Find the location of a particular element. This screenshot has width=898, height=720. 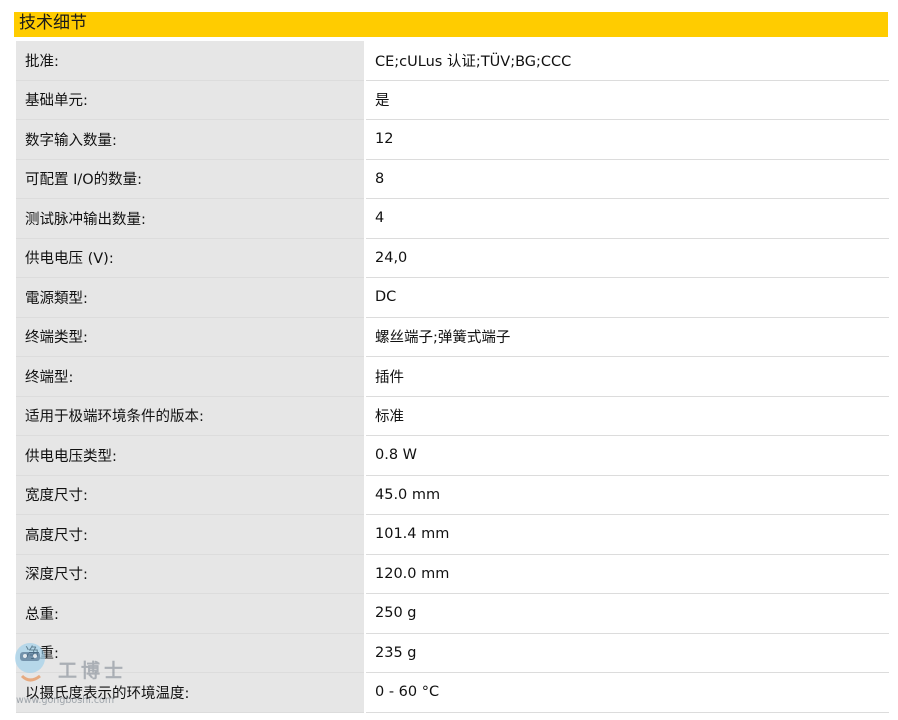

table-row: 電源類型: DC is located at coordinates (452, 297).